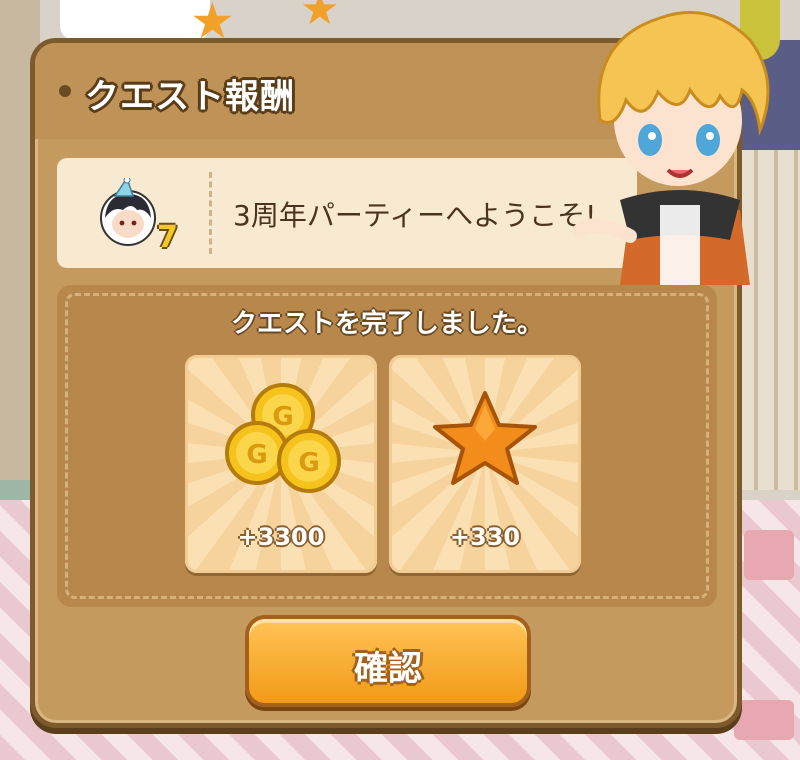  What do you see at coordinates (388, 669) in the screenshot?
I see `confirm-button-label: 確認` at bounding box center [388, 669].